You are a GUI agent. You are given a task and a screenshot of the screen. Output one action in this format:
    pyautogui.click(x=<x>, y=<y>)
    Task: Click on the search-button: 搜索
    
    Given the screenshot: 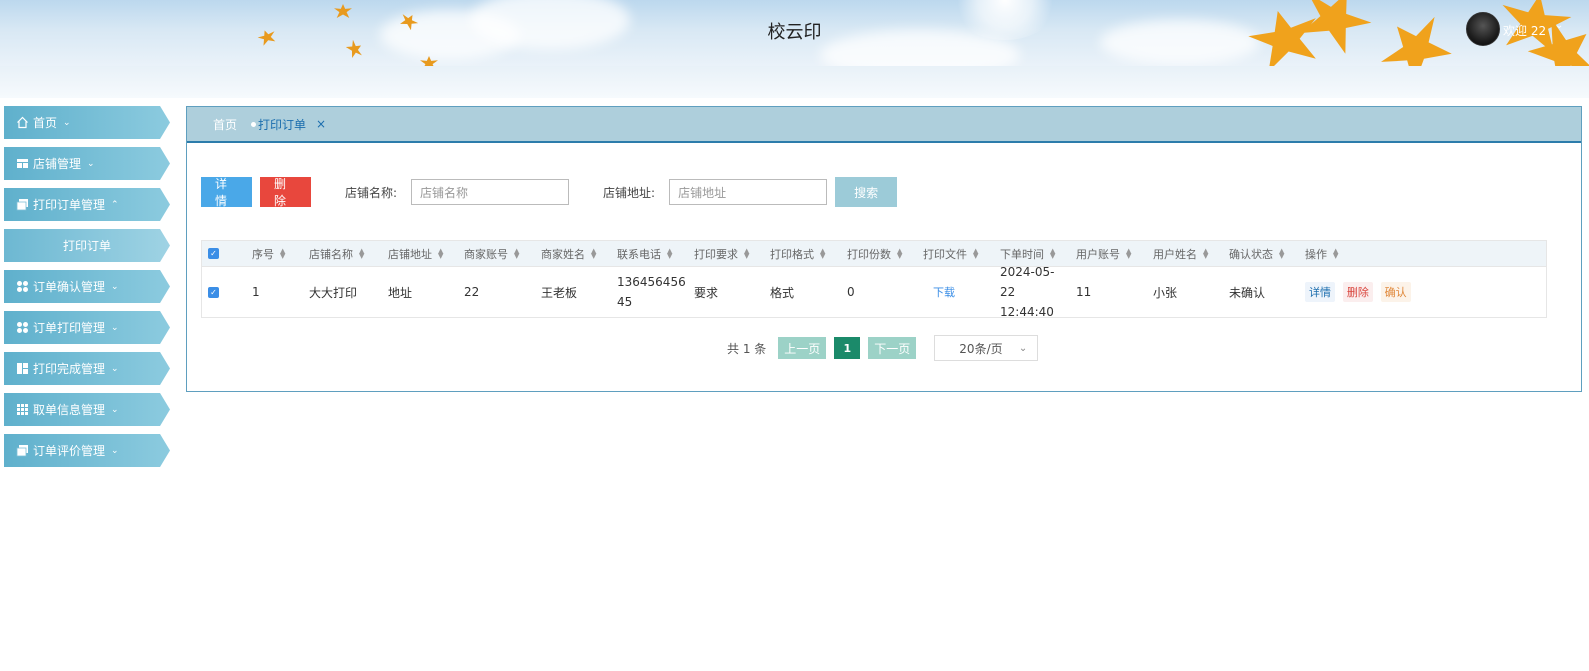 What is the action you would take?
    pyautogui.click(x=866, y=192)
    